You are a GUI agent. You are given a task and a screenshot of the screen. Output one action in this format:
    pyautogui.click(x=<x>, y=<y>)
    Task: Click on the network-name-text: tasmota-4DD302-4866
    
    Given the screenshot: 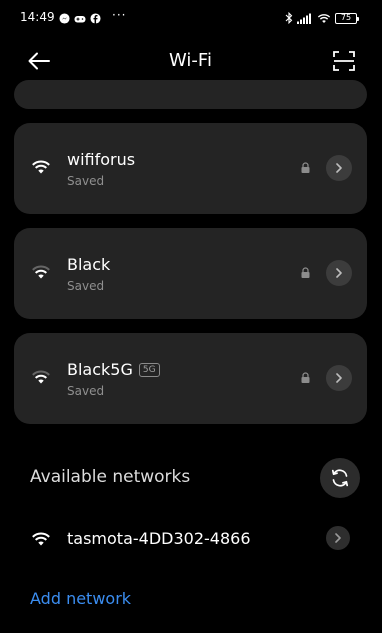 What is the action you would take?
    pyautogui.click(x=159, y=538)
    